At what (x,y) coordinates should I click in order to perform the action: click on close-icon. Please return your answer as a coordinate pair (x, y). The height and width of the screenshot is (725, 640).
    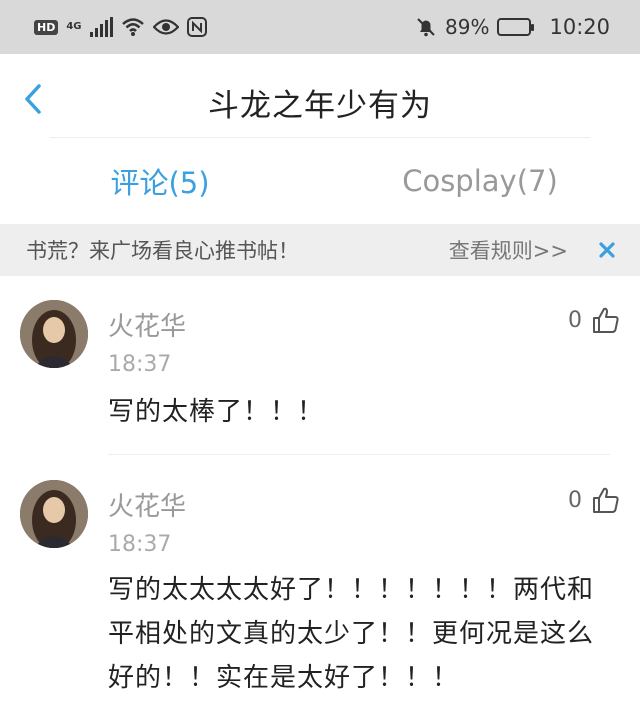
    Looking at the image, I should click on (607, 250).